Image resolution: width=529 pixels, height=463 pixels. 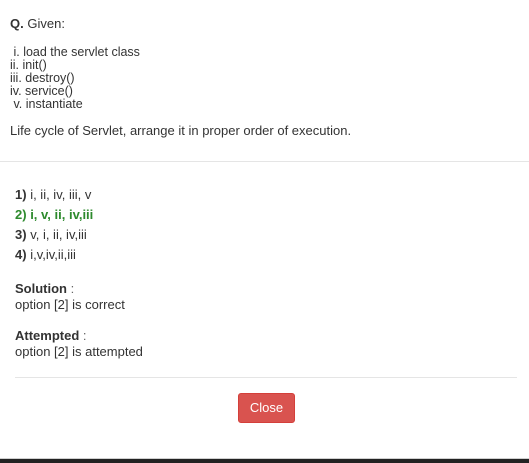 I want to click on question-lead: Given:, so click(x=46, y=23).